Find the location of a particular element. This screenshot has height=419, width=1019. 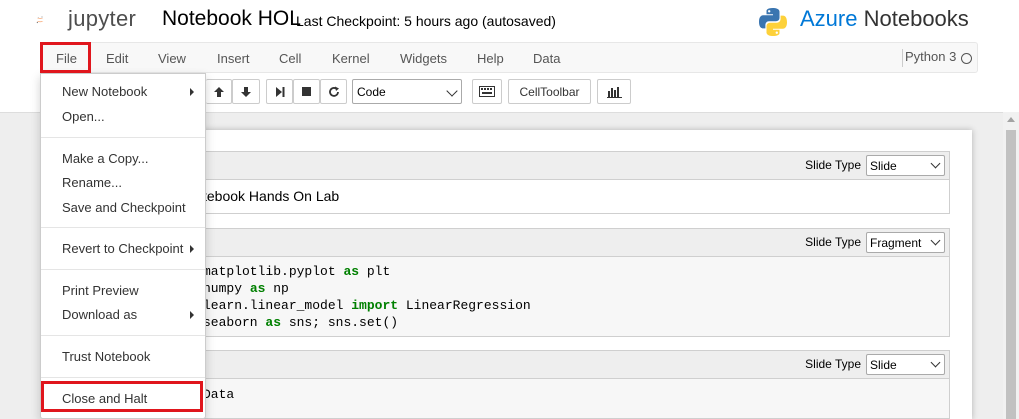

code-line-data: Data is located at coordinates (219, 394).